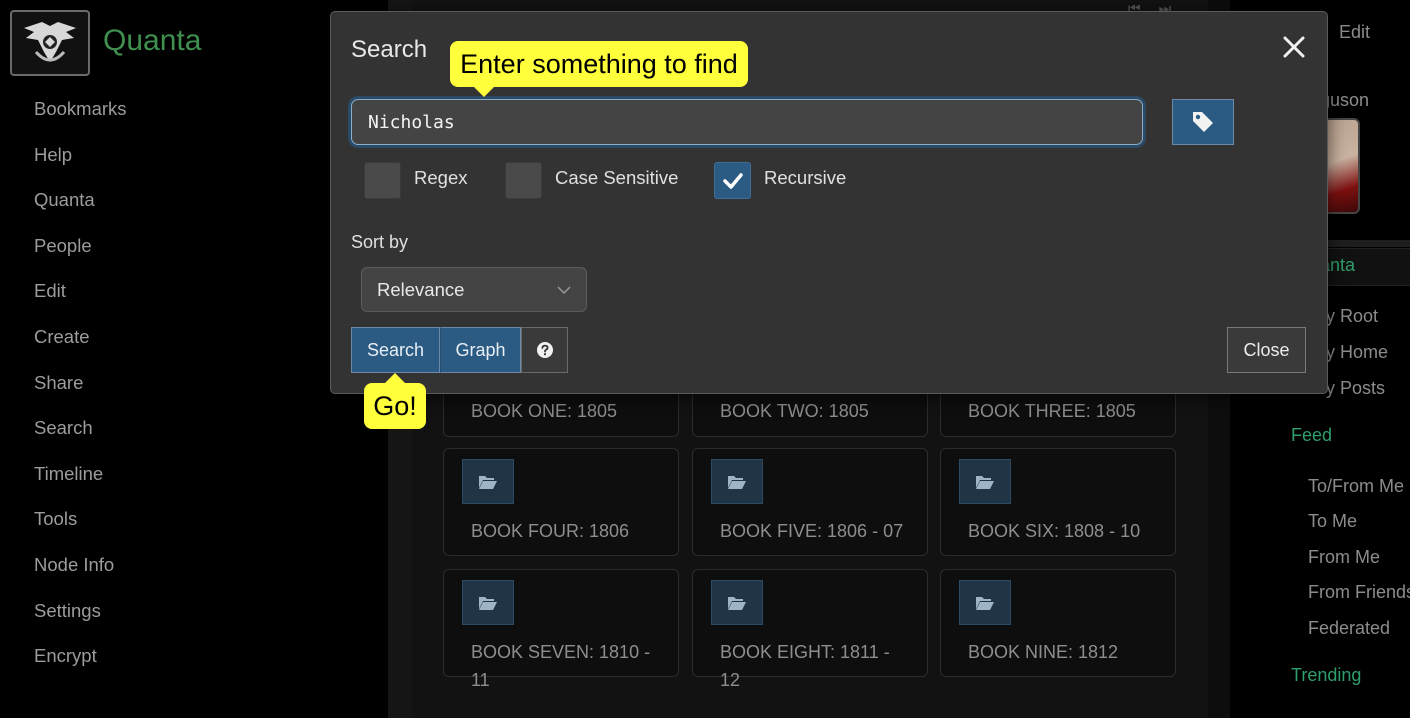  I want to click on recursive-label: Recursive, so click(805, 178).